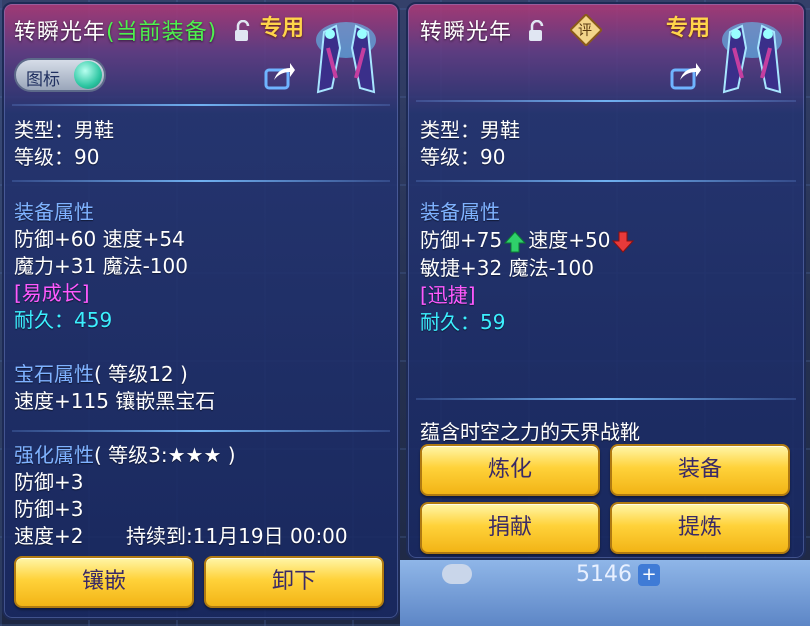 The height and width of the screenshot is (626, 810). I want to click on appraise-label: 评, so click(585, 31).